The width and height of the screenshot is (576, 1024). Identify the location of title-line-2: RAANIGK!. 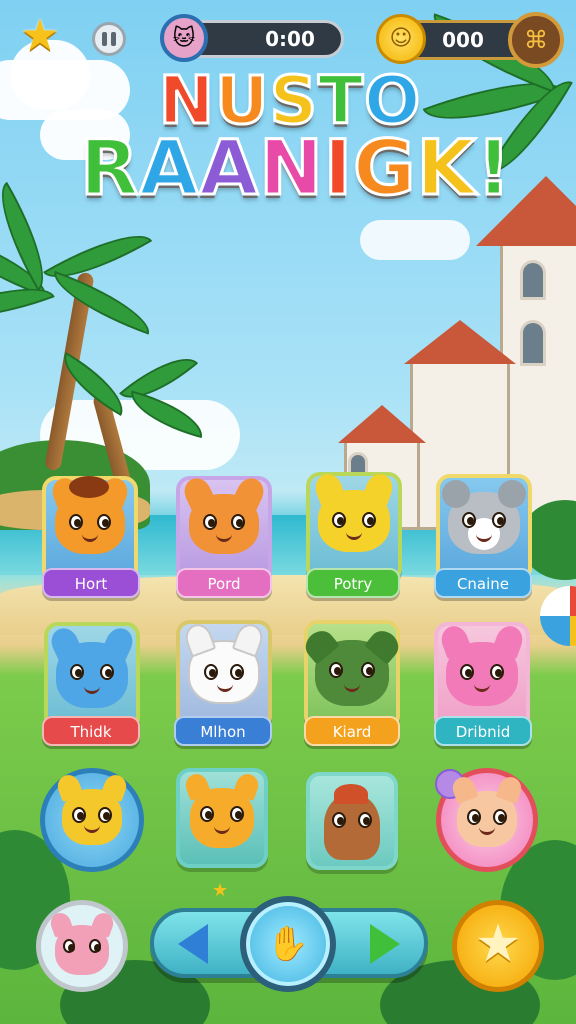
(296, 167).